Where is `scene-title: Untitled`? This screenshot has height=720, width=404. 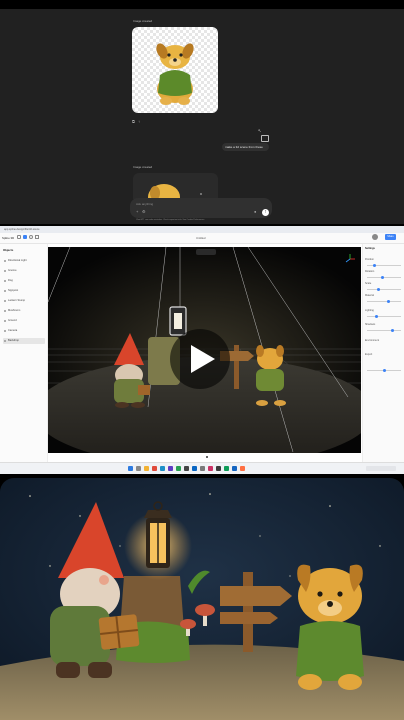 scene-title: Untitled is located at coordinates (200, 238).